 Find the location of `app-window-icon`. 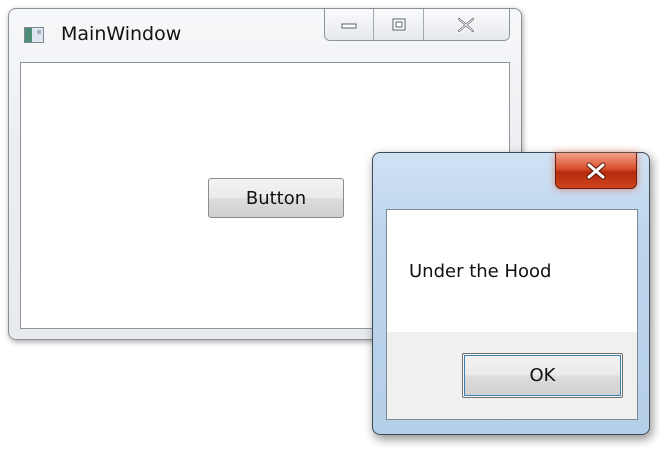

app-window-icon is located at coordinates (34, 35).